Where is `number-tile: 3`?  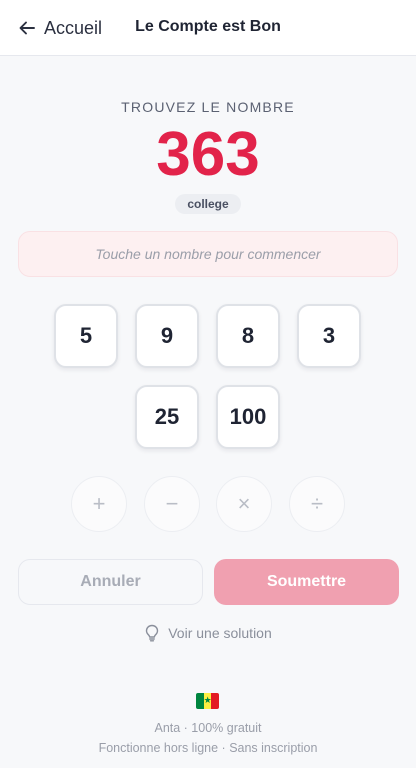
number-tile: 3 is located at coordinates (329, 336).